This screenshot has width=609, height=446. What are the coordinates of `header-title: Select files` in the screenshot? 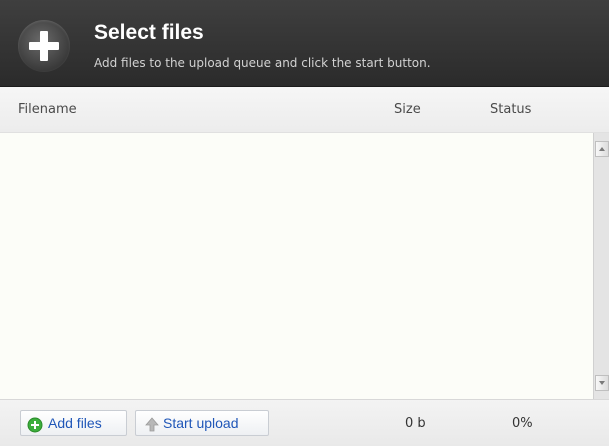 It's located at (149, 32).